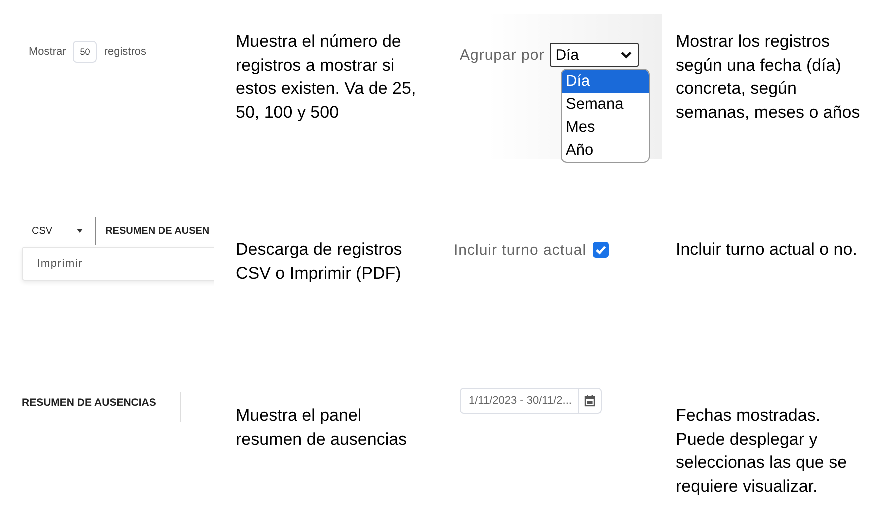 The height and width of the screenshot is (516, 884). Describe the element at coordinates (605, 127) in the screenshot. I see `dropdown-option: Mes` at that location.